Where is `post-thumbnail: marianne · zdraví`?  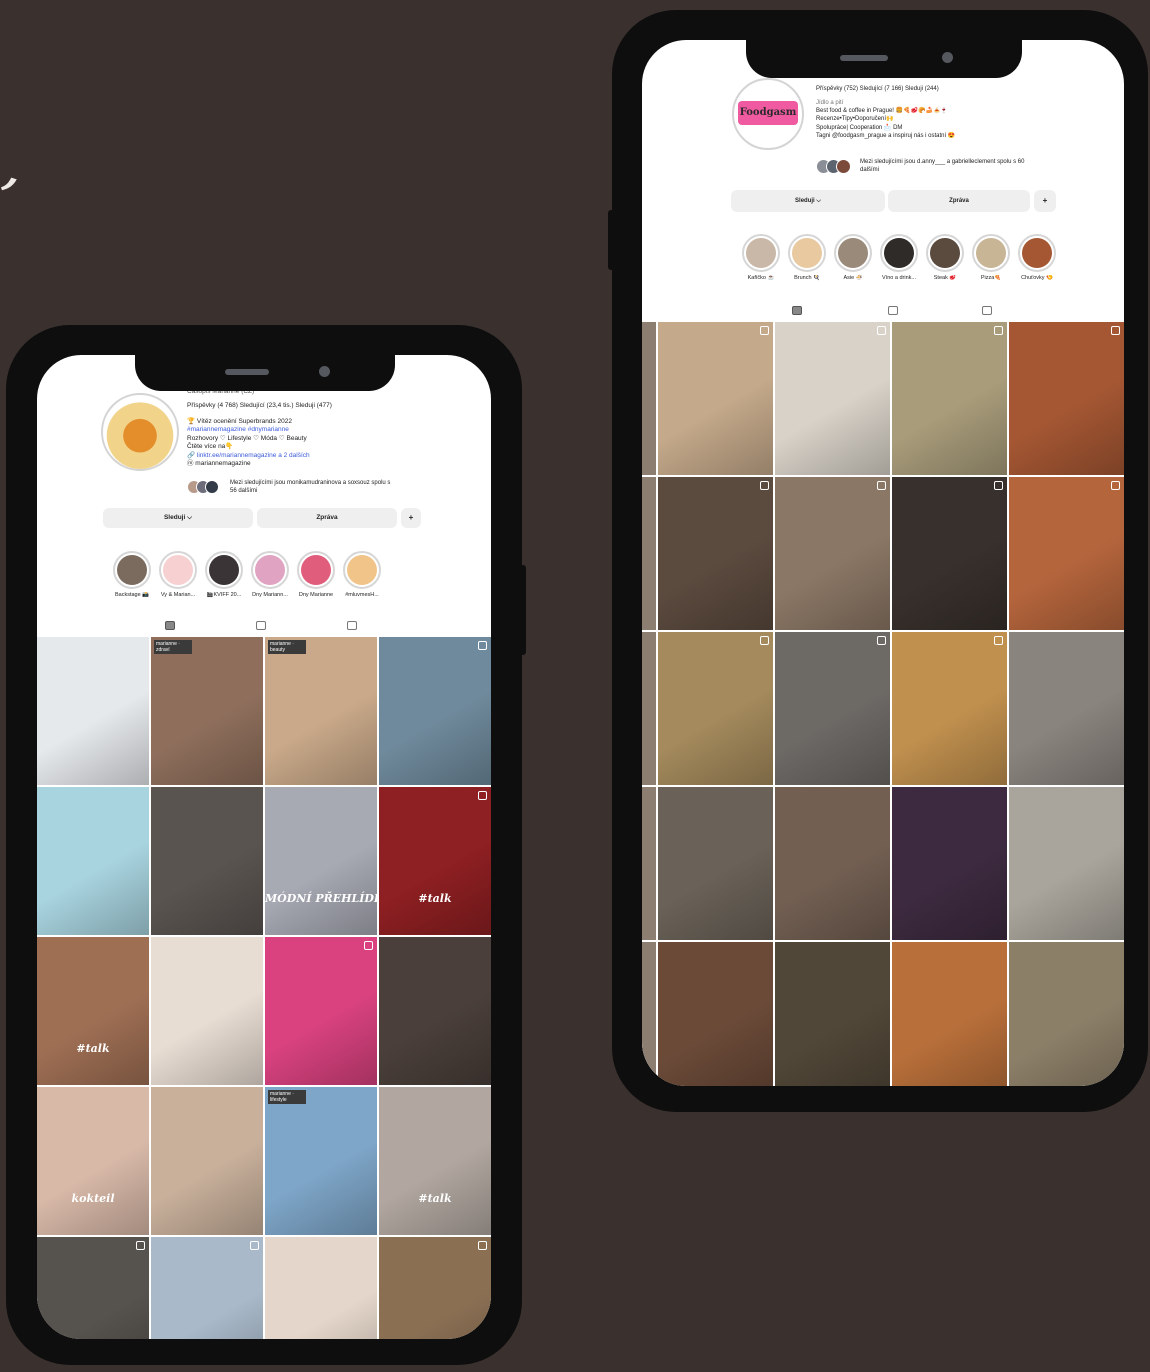 post-thumbnail: marianne · zdraví is located at coordinates (207, 711).